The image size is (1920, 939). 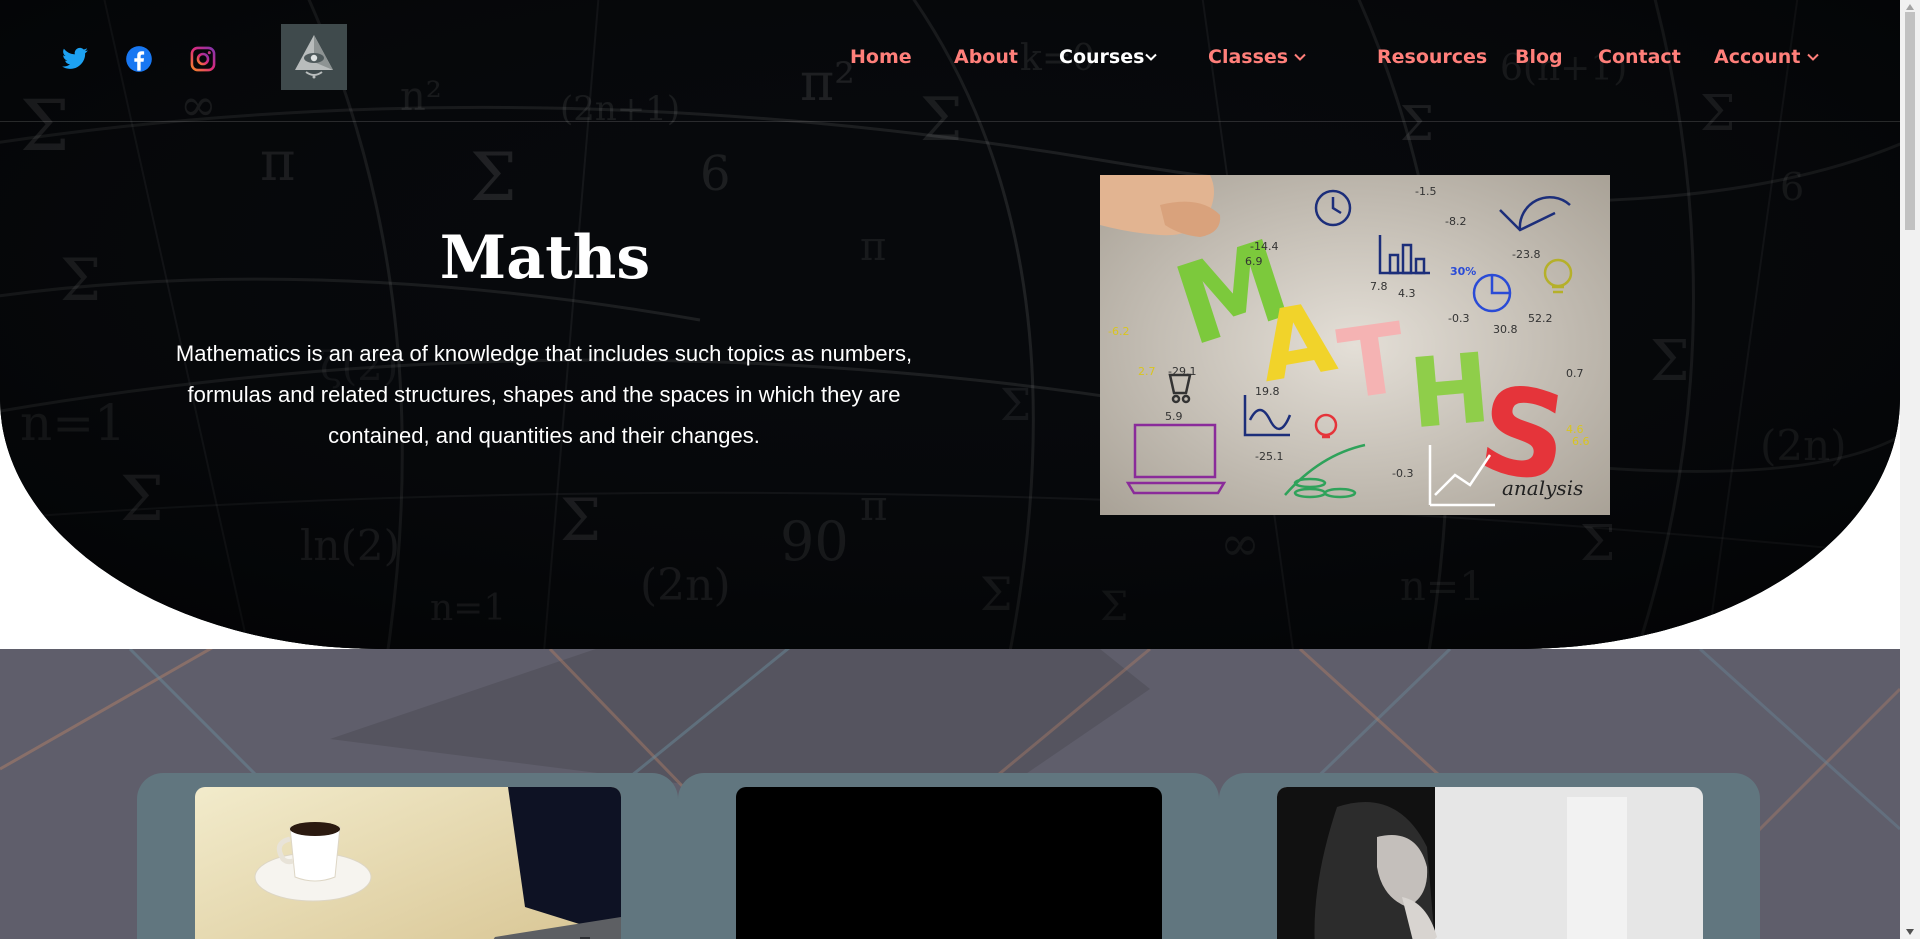 I want to click on card-image-coffee, so click(x=408, y=863).